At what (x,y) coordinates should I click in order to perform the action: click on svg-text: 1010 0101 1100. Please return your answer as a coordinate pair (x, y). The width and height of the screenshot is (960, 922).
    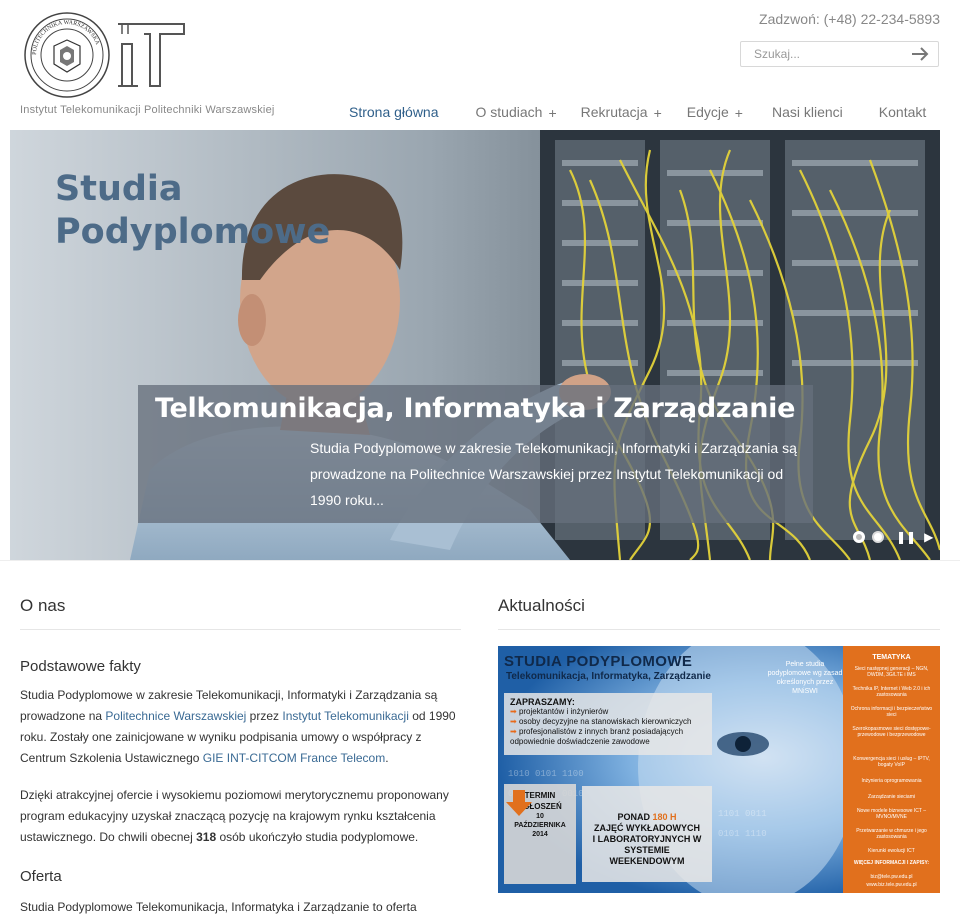
    Looking at the image, I should click on (546, 774).